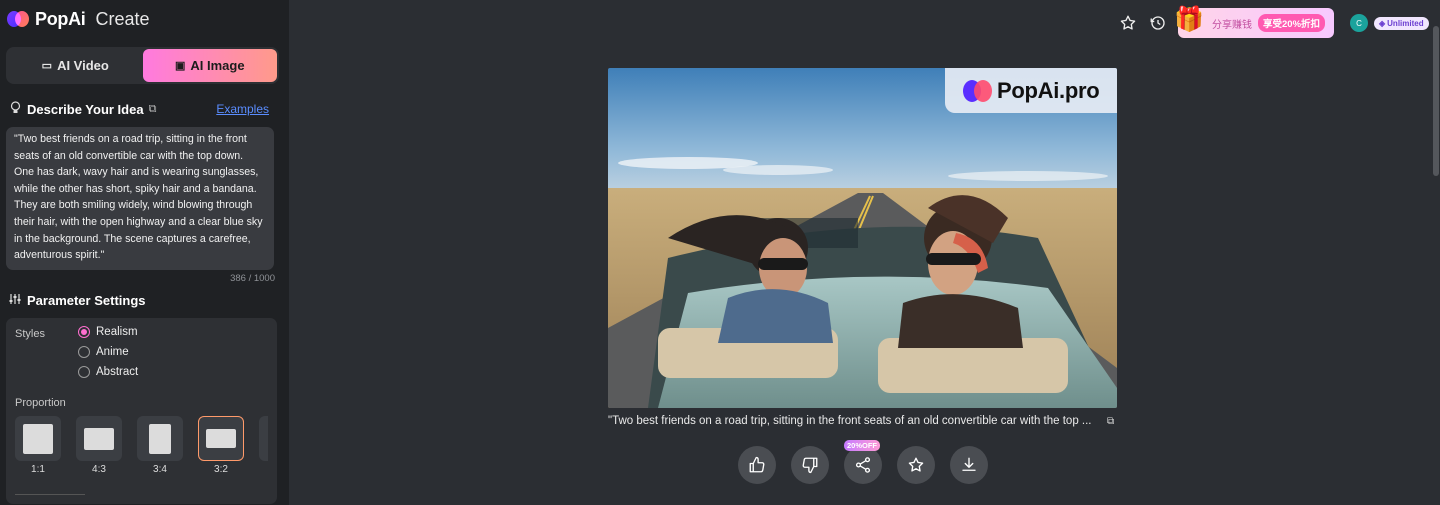 Image resolution: width=1440 pixels, height=505 pixels. I want to click on styles-radio-group: Realism Anime Abstract, so click(108, 352).